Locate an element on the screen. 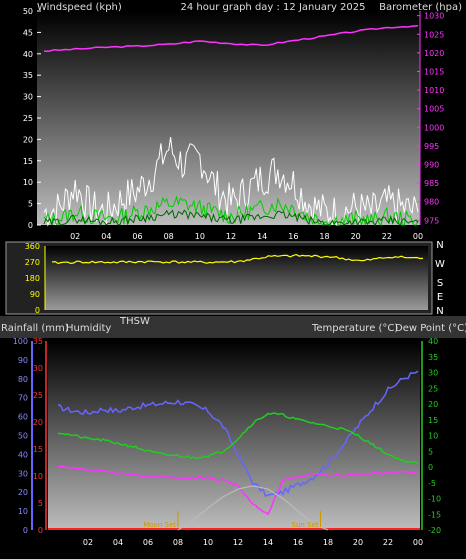 The width and height of the screenshot is (466, 559). rain-tick-label: 10 is located at coordinates (38, 476).